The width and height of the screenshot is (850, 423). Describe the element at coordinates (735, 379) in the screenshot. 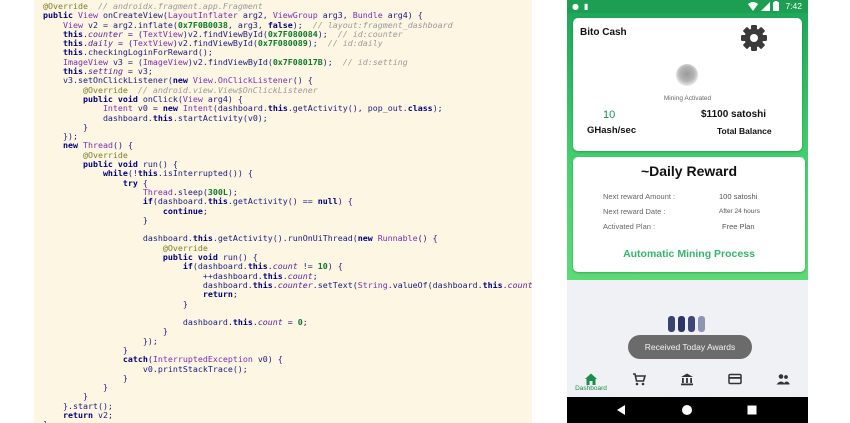

I see `credit-card-icon` at that location.